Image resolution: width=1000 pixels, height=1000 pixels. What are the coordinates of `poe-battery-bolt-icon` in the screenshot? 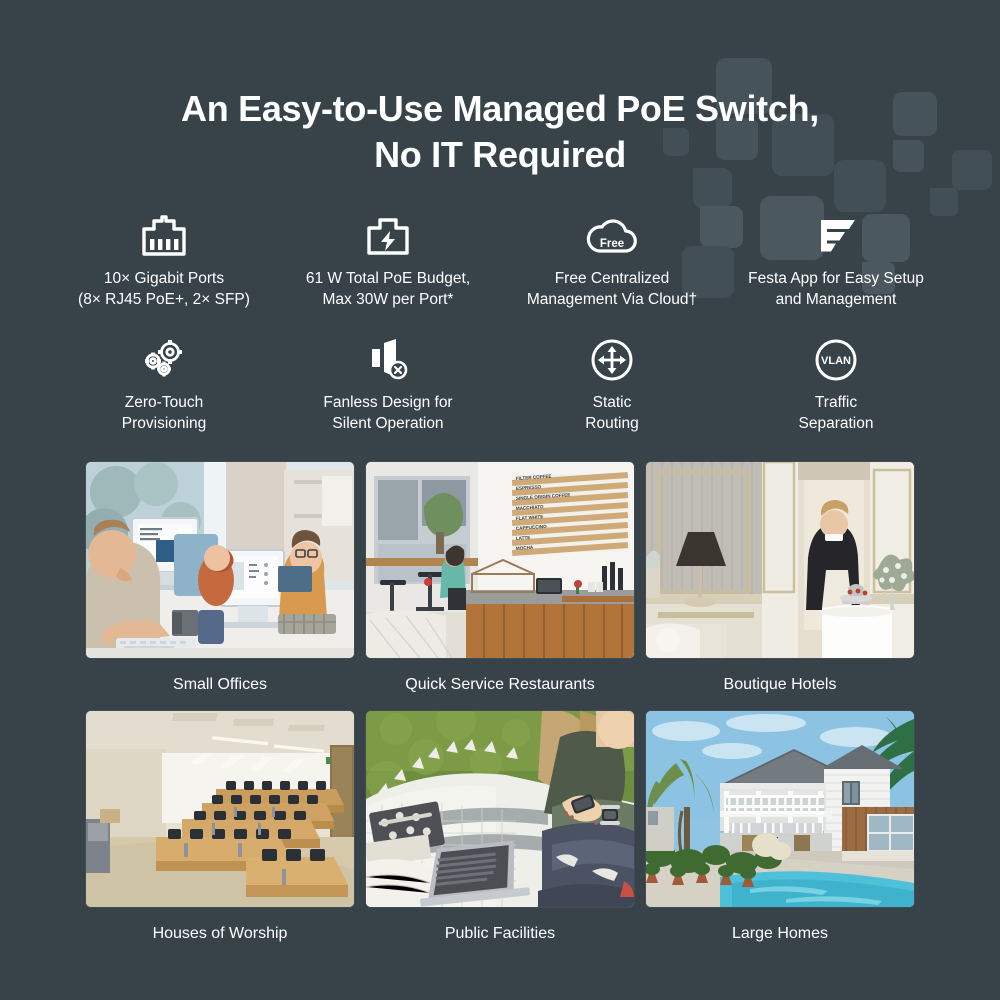 It's located at (388, 236).